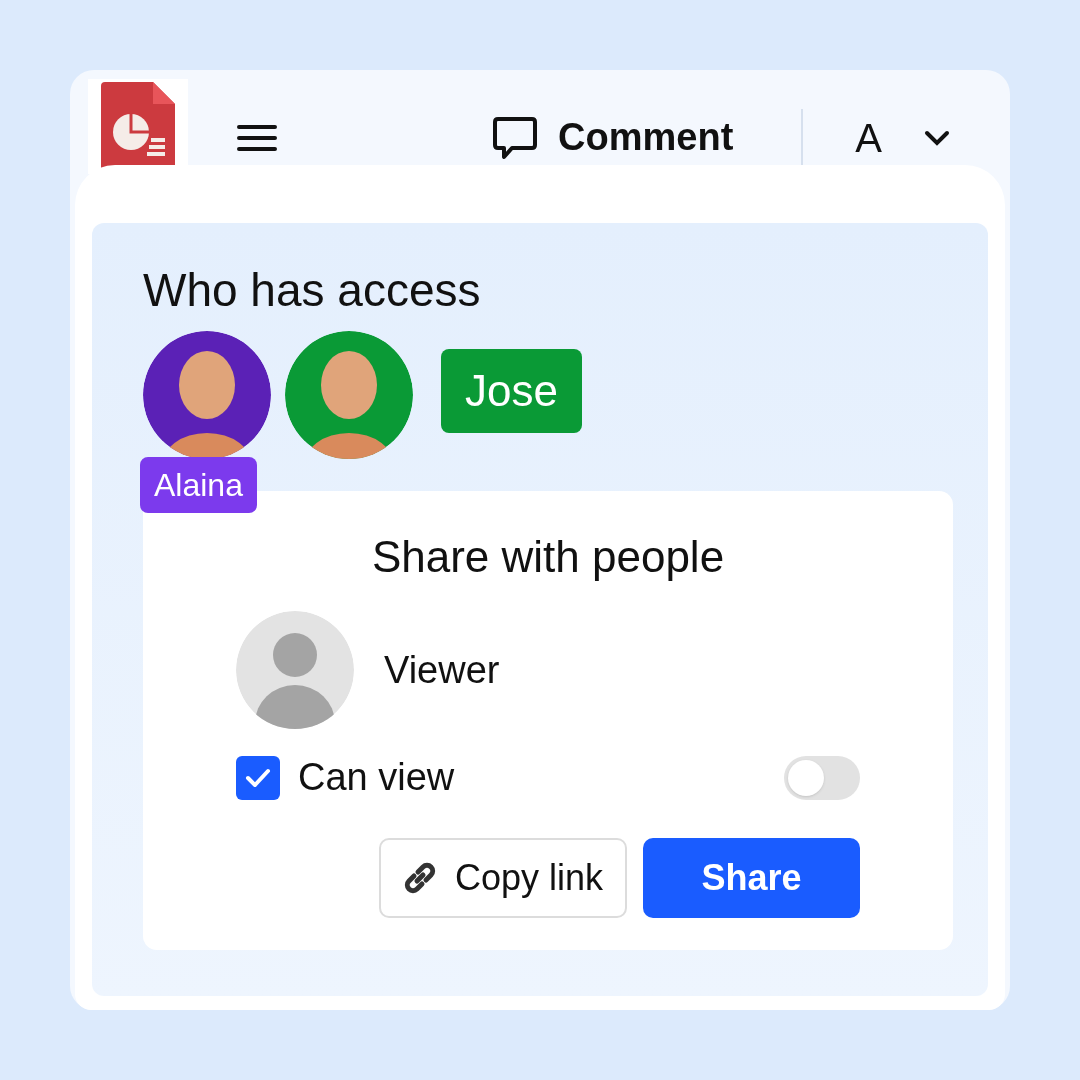 The image size is (1080, 1080). What do you see at coordinates (295, 670) in the screenshot?
I see `avatar-placeholder-icon` at bounding box center [295, 670].